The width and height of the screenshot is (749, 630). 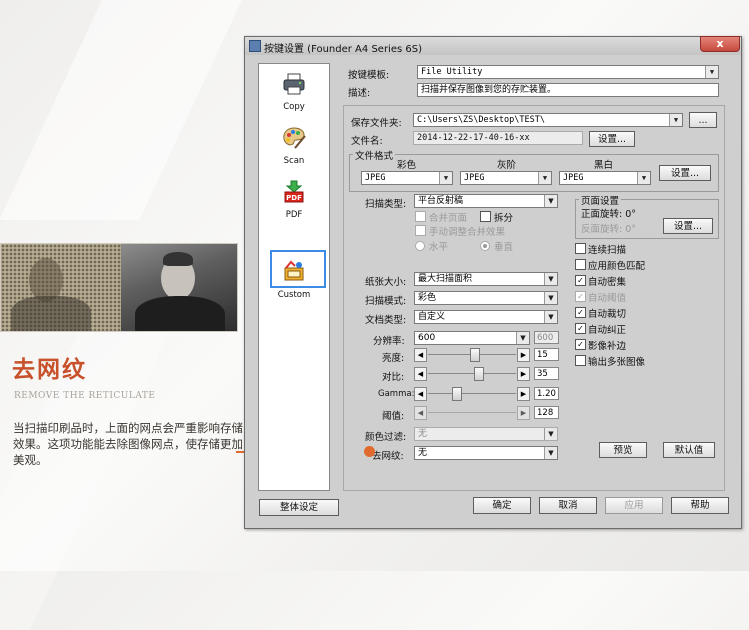 What do you see at coordinates (486, 201) in the screenshot?
I see `scan-type-select: 平台反射稿 ▼` at bounding box center [486, 201].